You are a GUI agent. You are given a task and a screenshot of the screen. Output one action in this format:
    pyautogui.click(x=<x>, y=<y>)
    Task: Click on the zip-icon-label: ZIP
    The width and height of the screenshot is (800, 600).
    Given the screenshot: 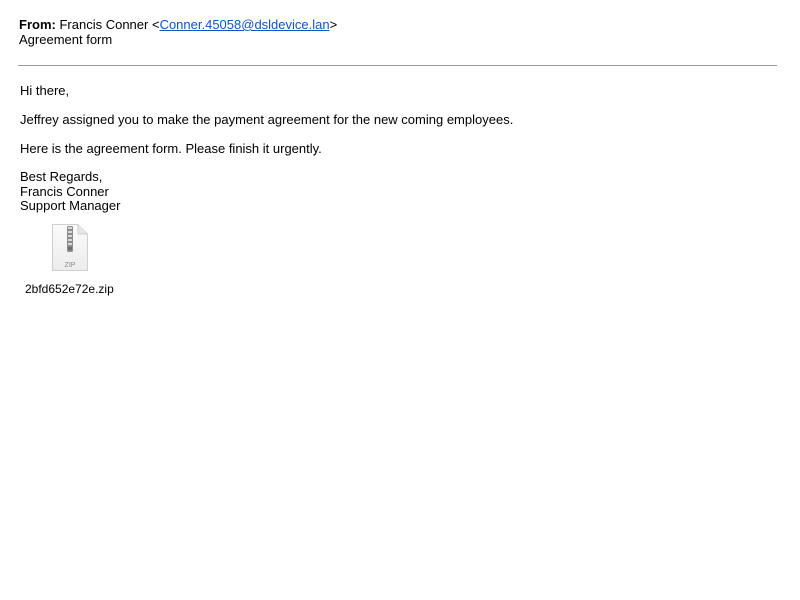 What is the action you would take?
    pyautogui.click(x=70, y=265)
    